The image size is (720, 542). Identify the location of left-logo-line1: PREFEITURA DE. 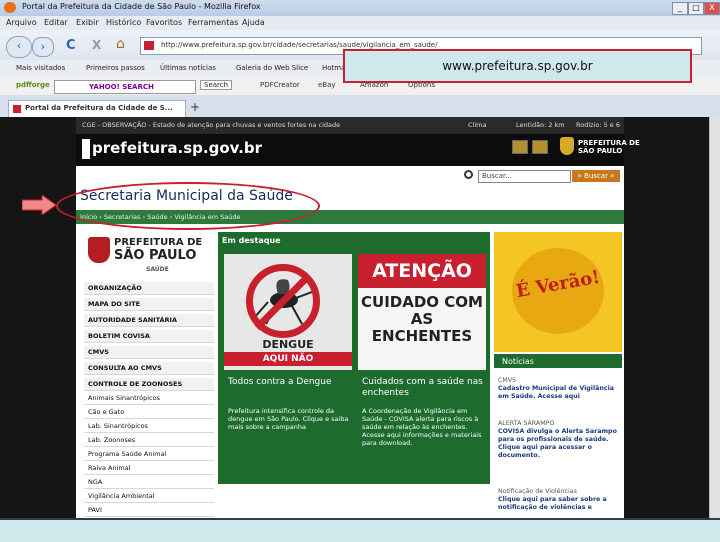
(158, 242).